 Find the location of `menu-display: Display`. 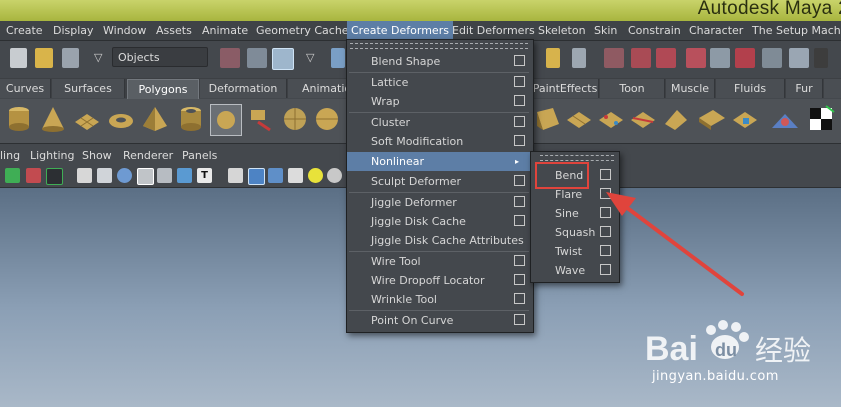

menu-display: Display is located at coordinates (73, 30).